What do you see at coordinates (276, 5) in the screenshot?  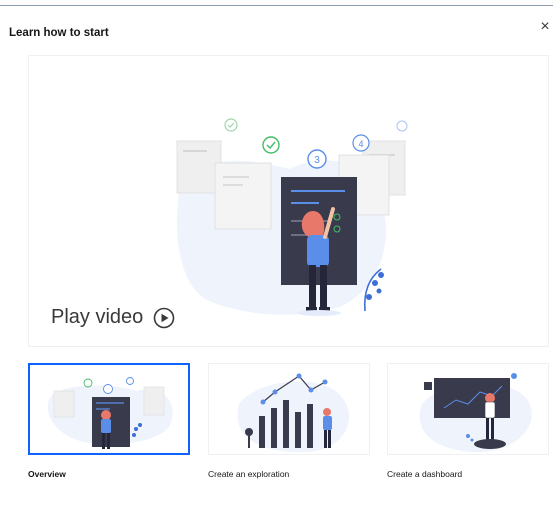 I see `top-divider` at bounding box center [276, 5].